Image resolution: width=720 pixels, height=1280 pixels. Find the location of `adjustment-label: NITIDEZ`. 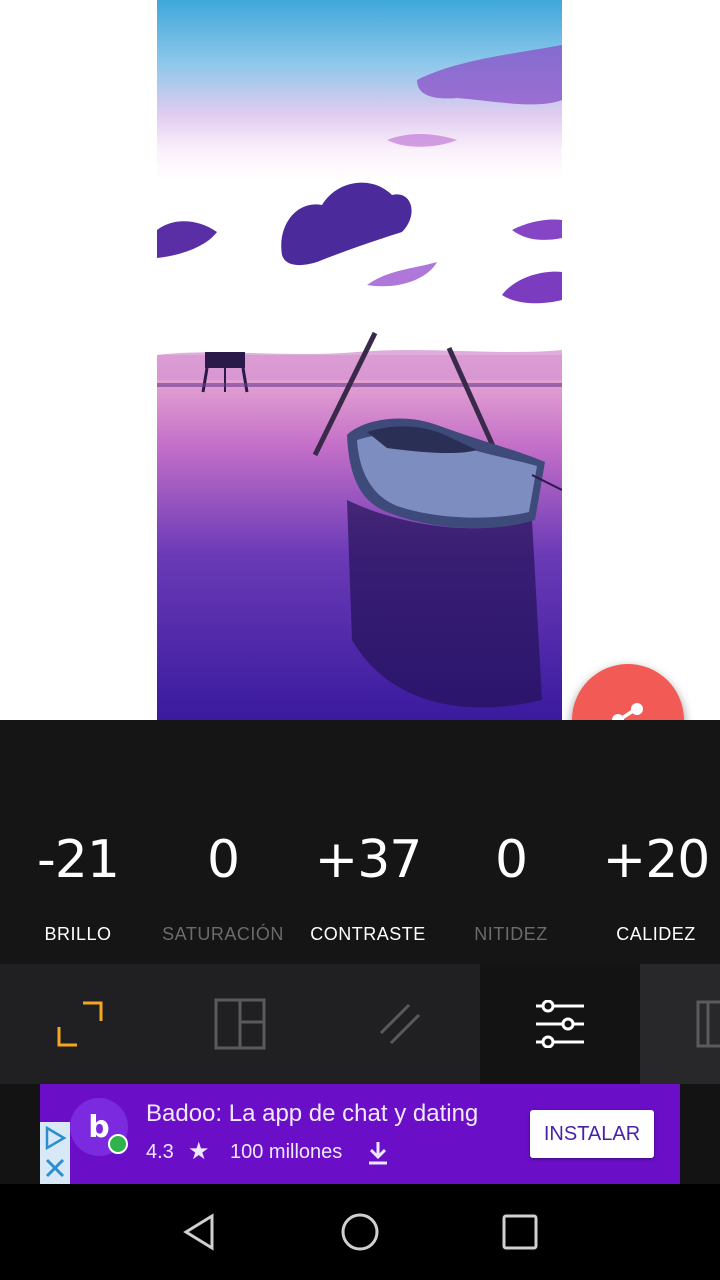

adjustment-label: NITIDEZ is located at coordinates (511, 934).